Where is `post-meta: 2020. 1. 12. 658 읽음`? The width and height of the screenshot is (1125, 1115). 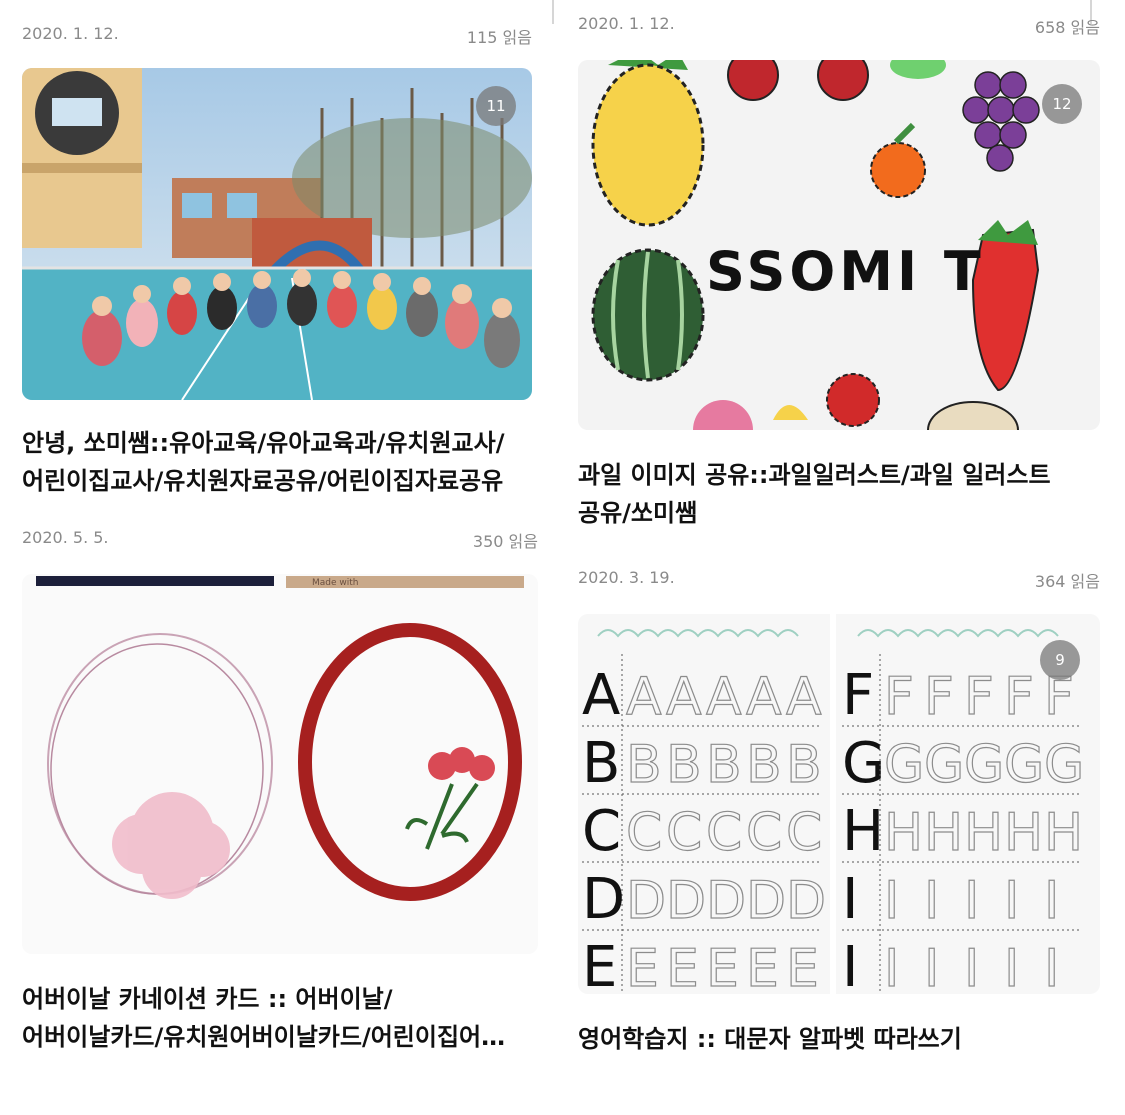
post-meta: 2020. 1. 12. 658 읽음 is located at coordinates (839, 25).